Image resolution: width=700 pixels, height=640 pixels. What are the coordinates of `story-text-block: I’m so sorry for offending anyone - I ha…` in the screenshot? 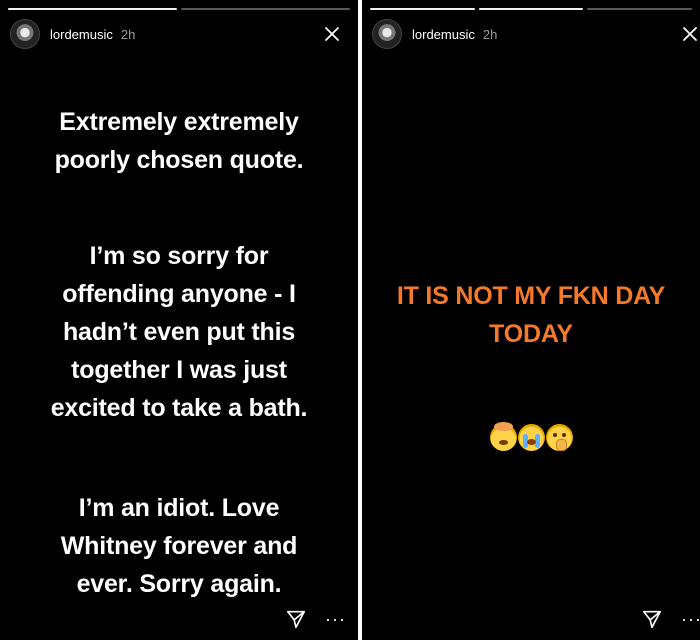 It's located at (179, 332).